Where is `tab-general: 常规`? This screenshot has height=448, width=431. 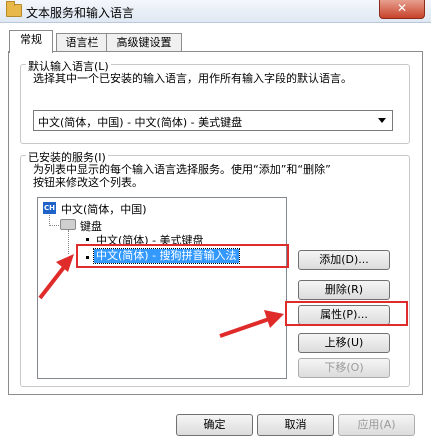
tab-general: 常规 is located at coordinates (31, 41).